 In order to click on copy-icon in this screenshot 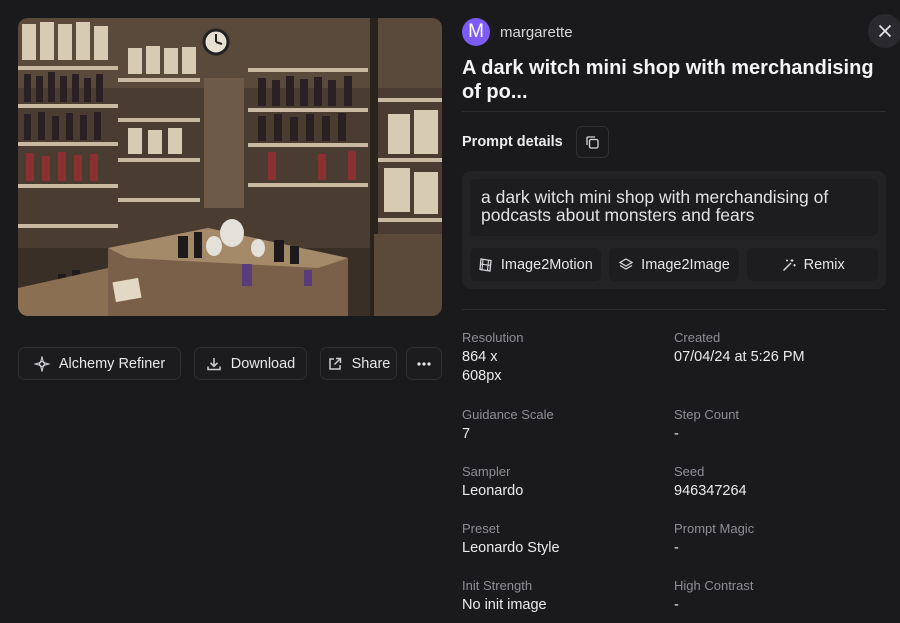, I will do `click(592, 142)`.